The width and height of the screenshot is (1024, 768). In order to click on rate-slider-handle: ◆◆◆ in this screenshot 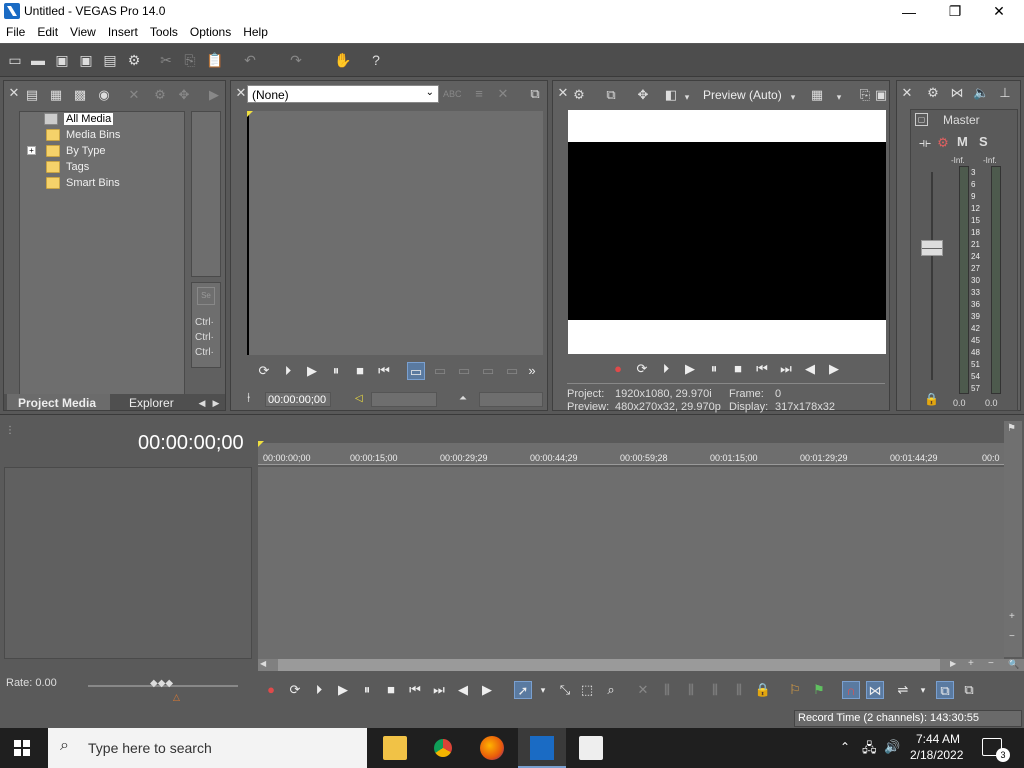, I will do `click(161, 683)`.